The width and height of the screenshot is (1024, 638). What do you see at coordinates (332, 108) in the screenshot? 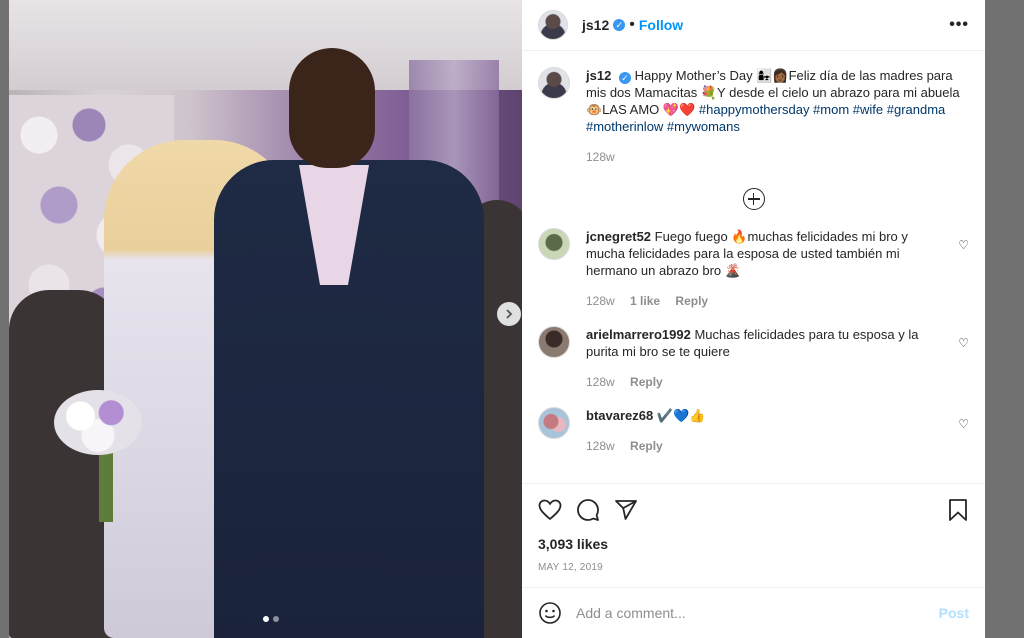
I see `photo-groom-head` at bounding box center [332, 108].